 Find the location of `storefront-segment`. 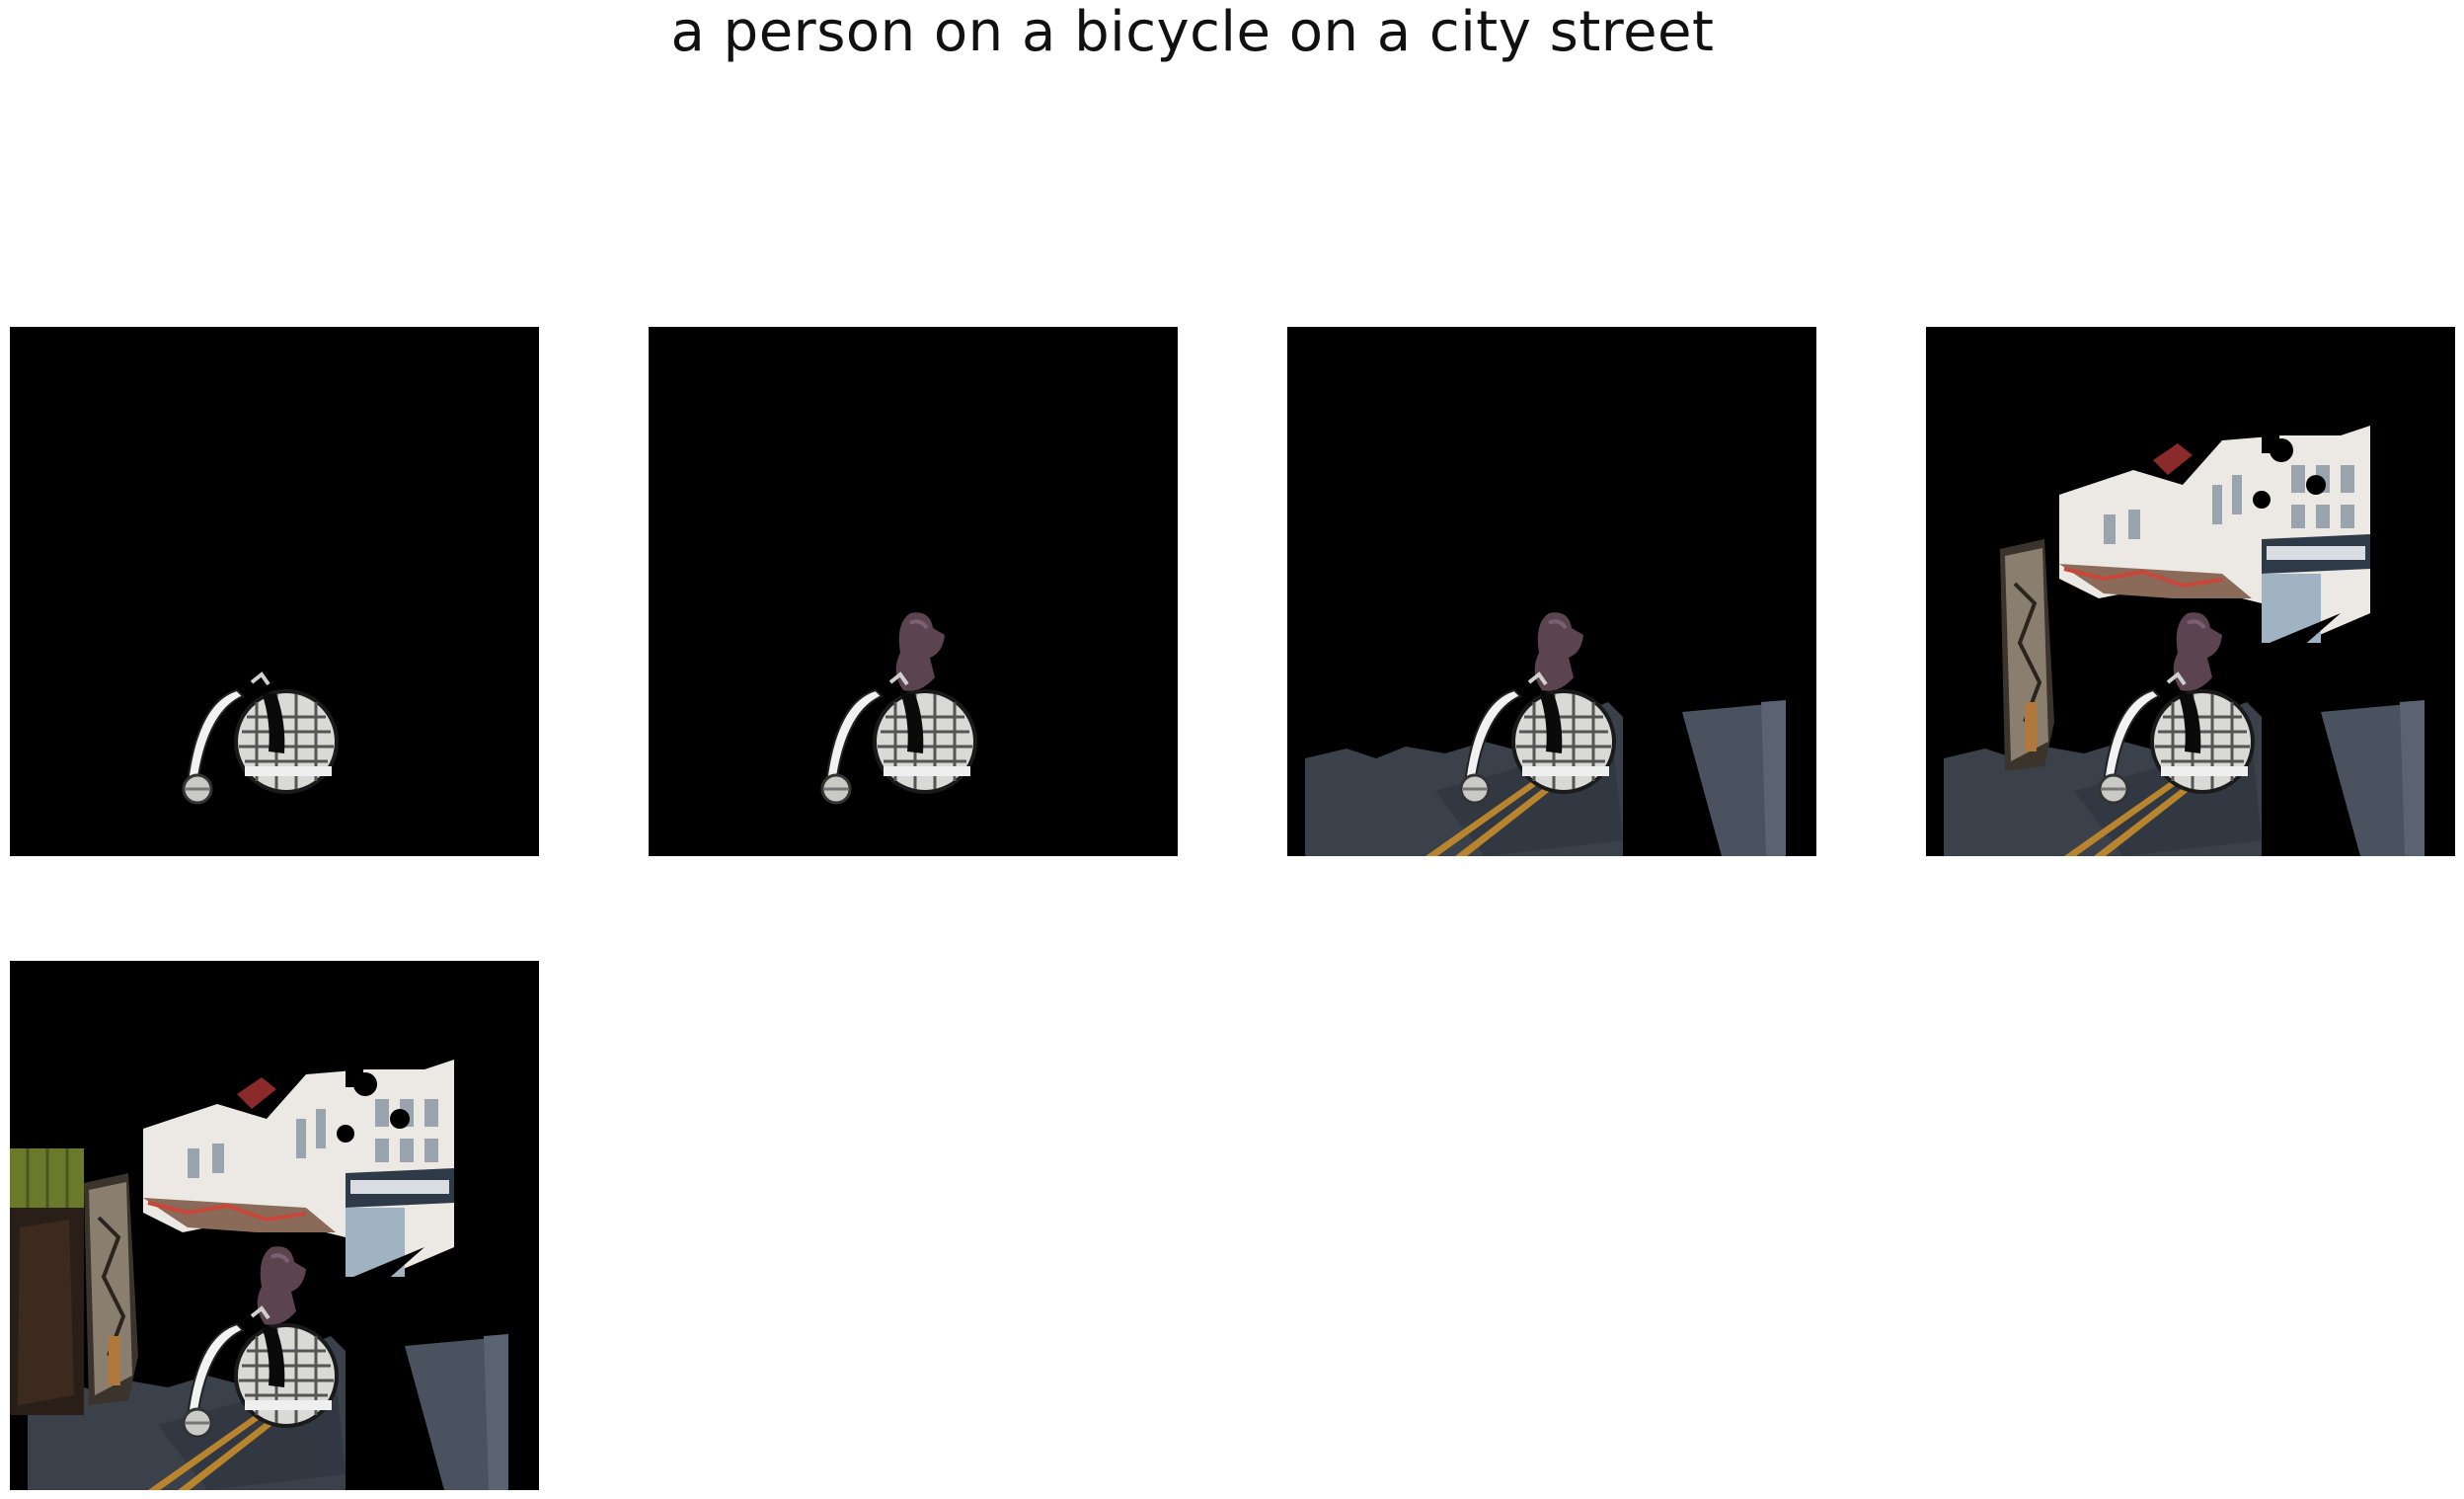

storefront-segment is located at coordinates (48, 1281).